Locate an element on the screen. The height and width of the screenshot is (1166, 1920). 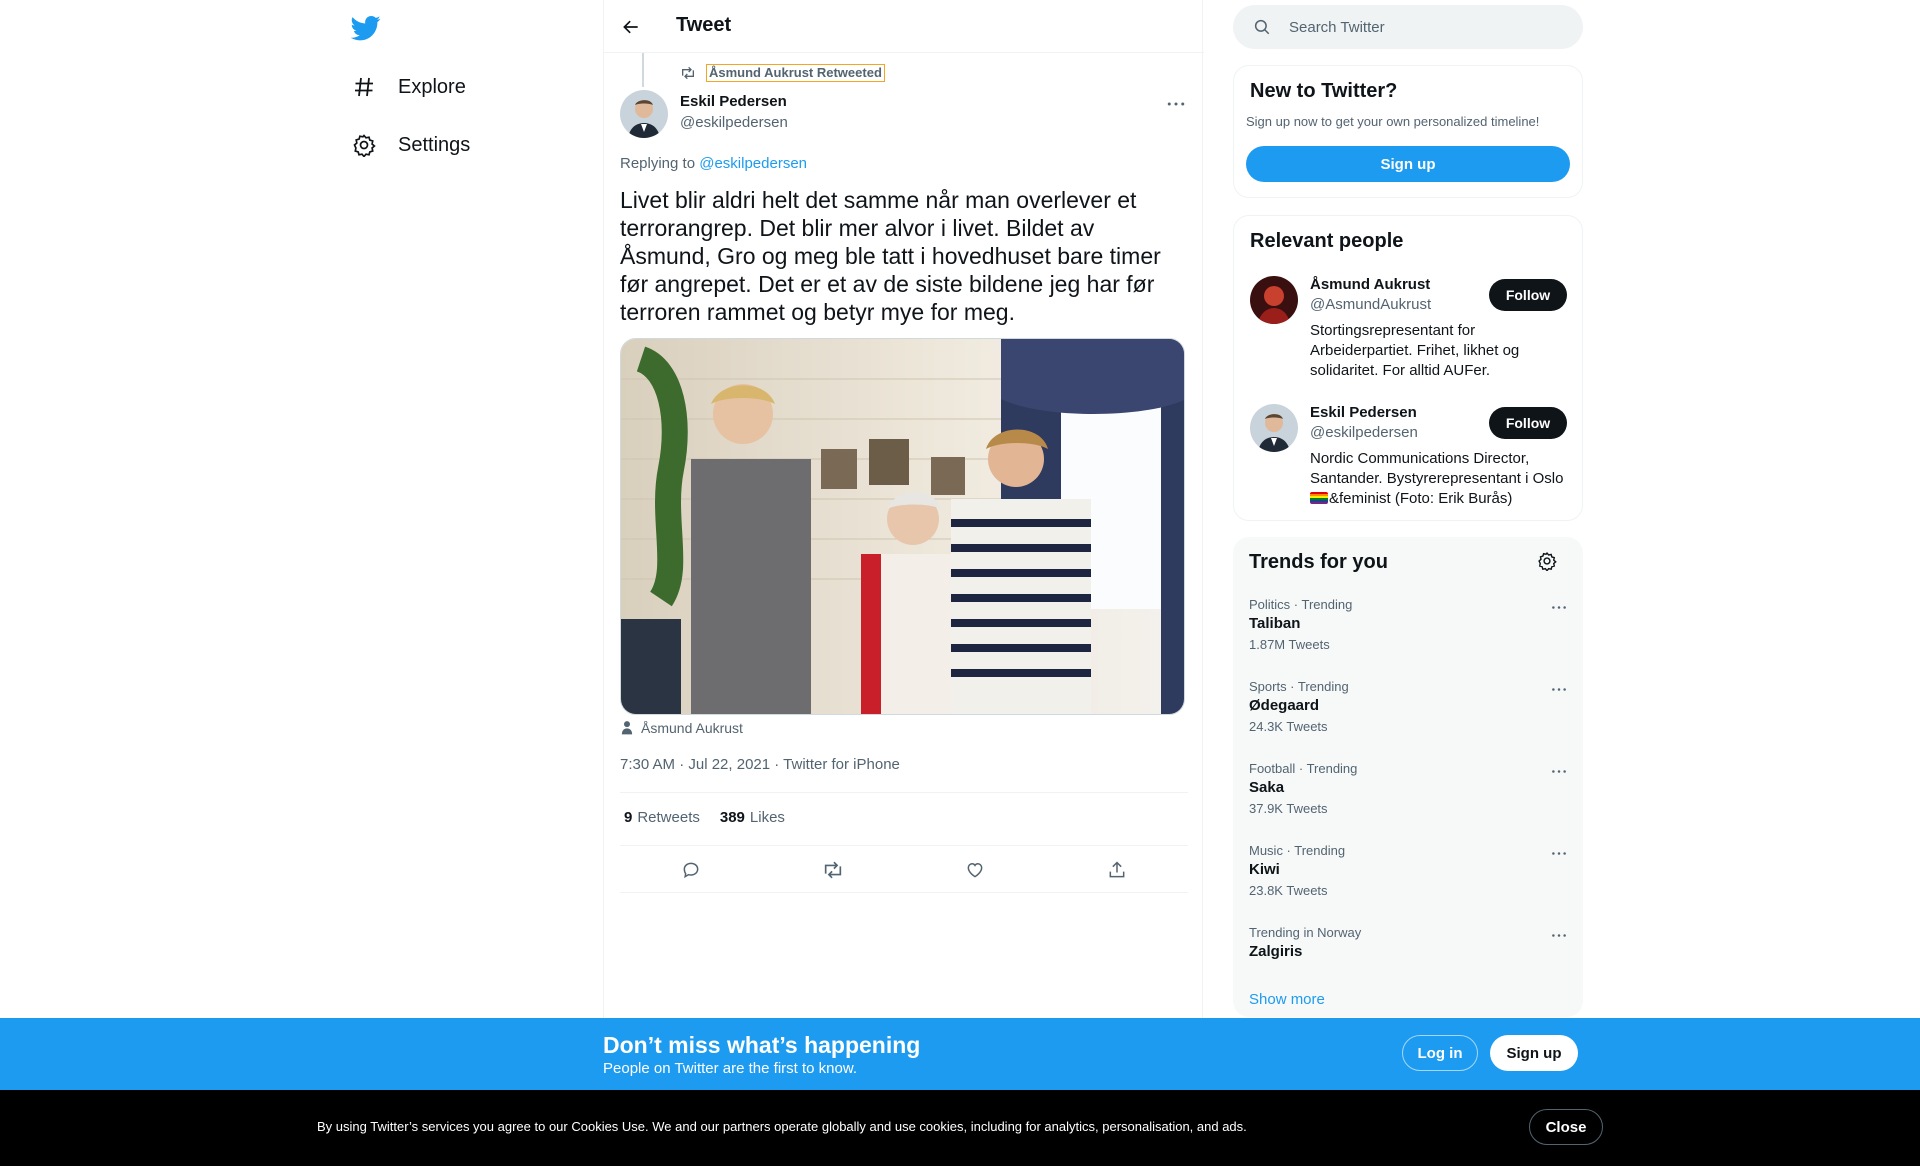
tweet-more-button is located at coordinates (1176, 104).